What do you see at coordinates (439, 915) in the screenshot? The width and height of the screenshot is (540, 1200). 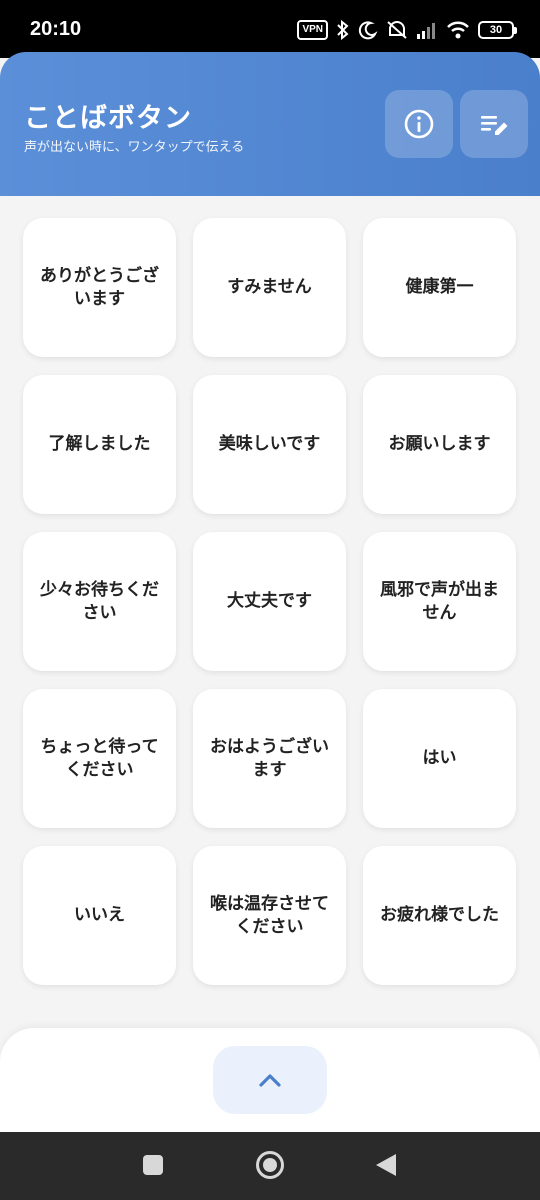 I see `phrase-button: お疲れ様でした` at bounding box center [439, 915].